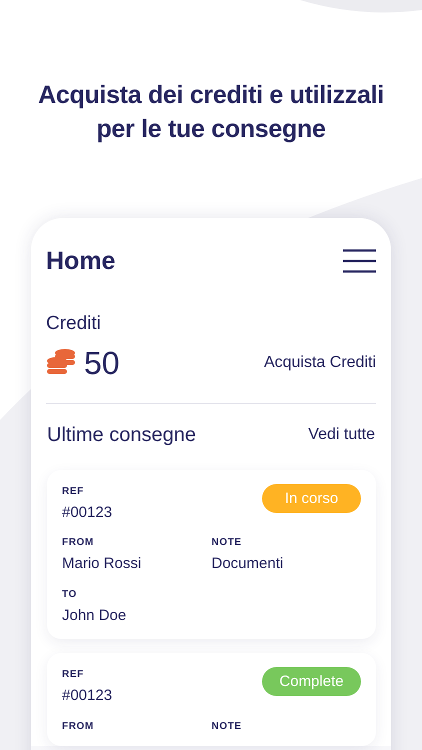  I want to click on menu-icon, so click(359, 261).